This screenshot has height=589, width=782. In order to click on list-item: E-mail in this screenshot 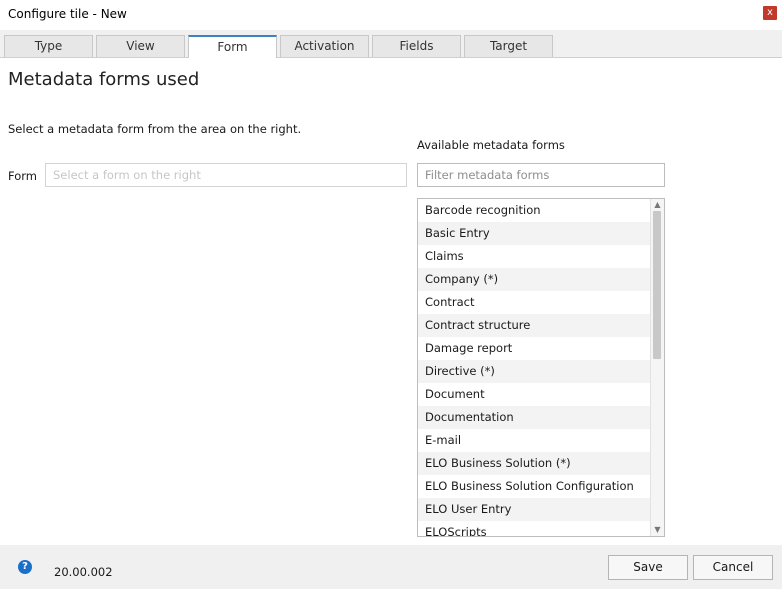, I will do `click(534, 440)`.